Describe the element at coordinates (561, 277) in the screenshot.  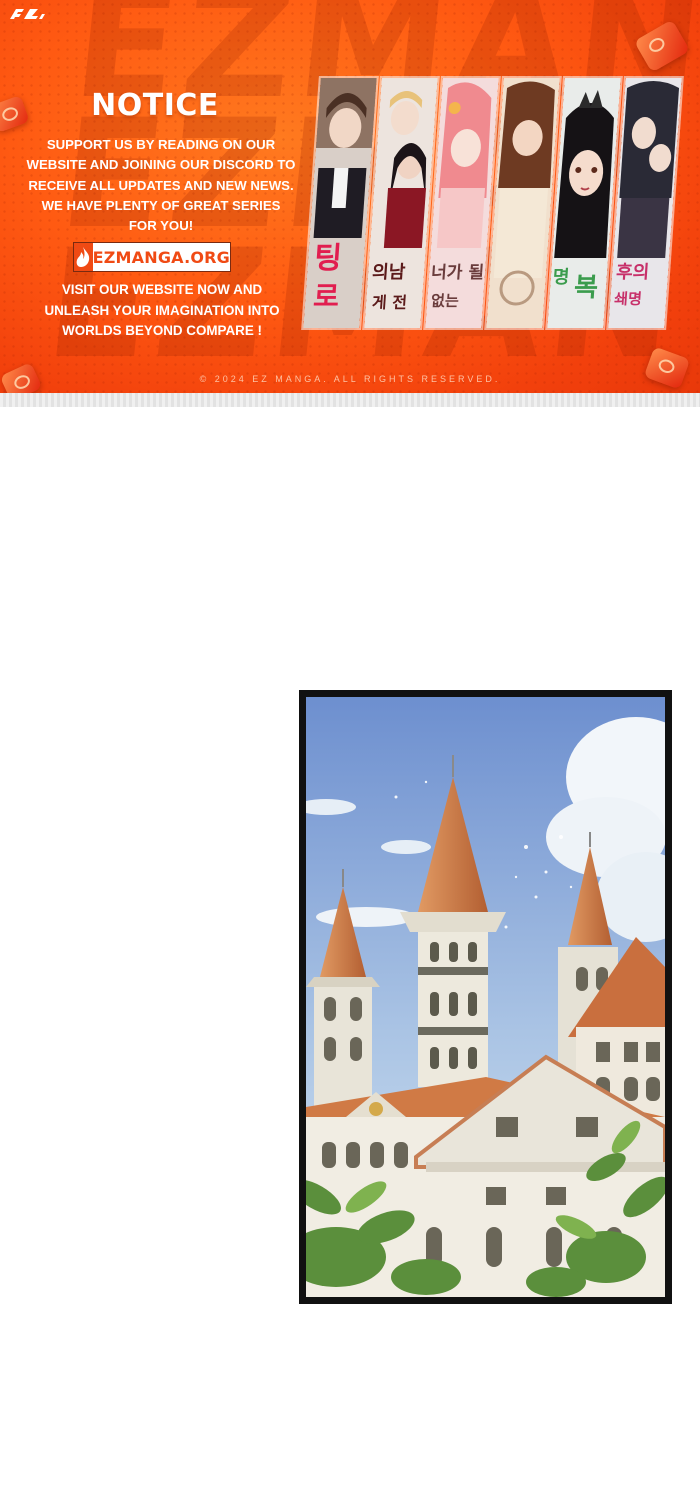
I see `svg-text: 명` at that location.